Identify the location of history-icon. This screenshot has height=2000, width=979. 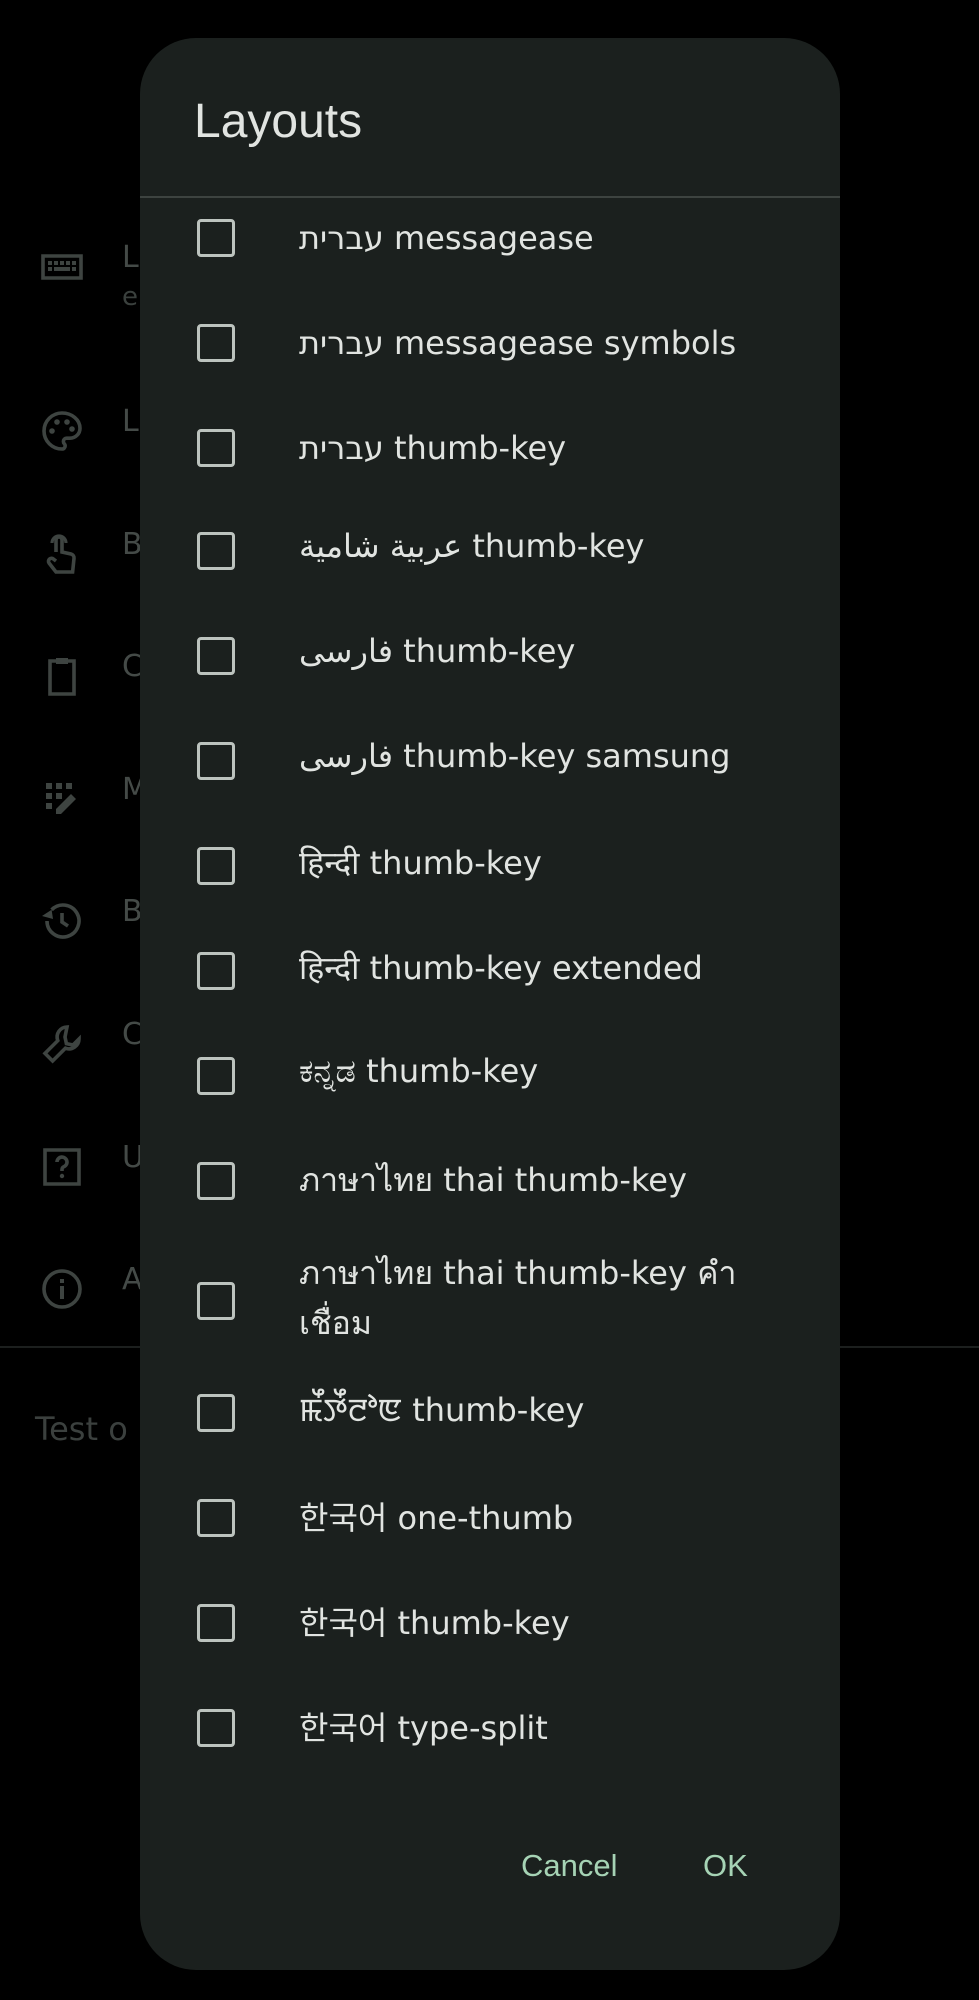
(62, 921).